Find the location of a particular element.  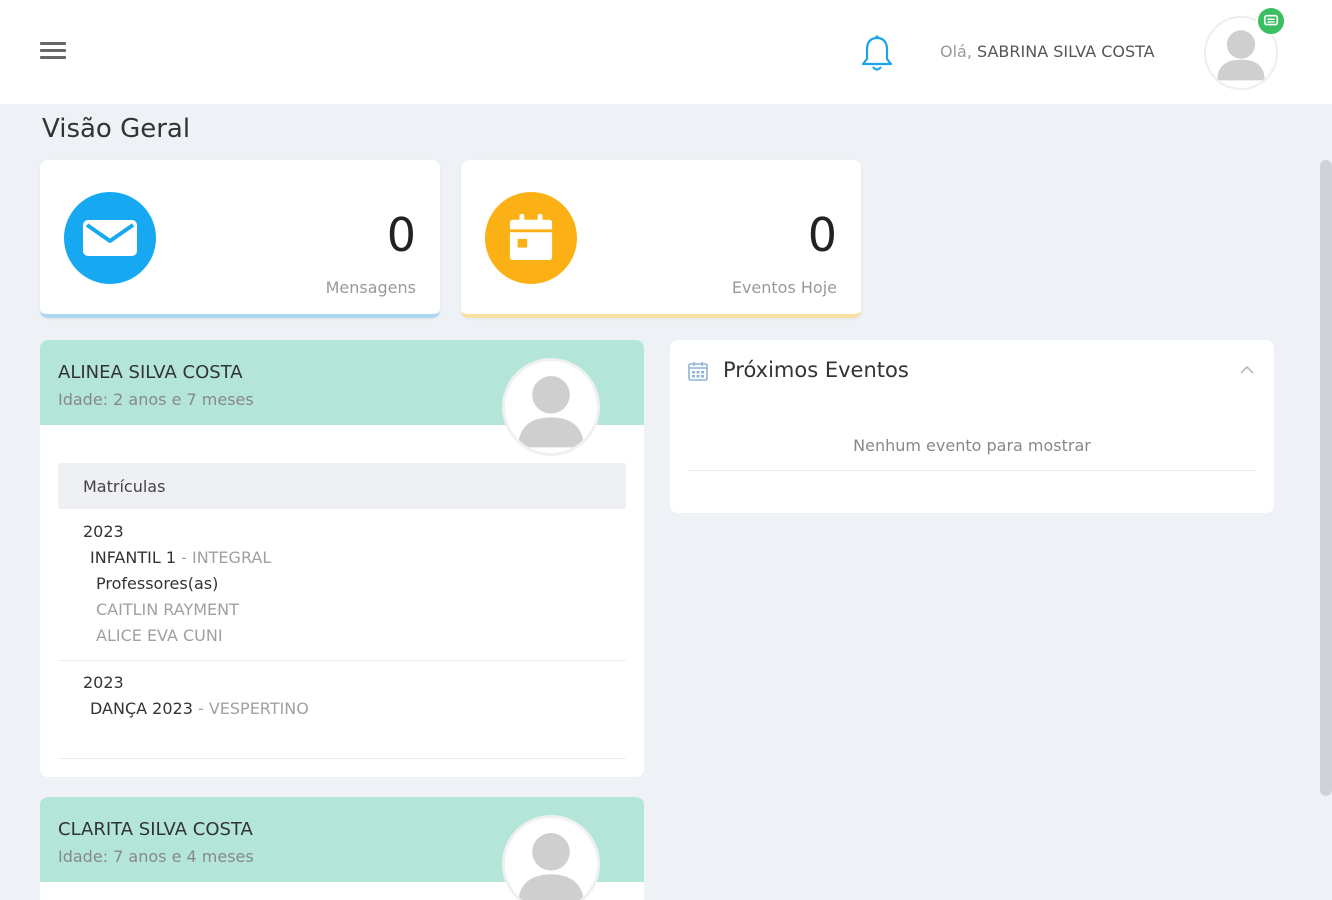

messages-label: Mensagens is located at coordinates (370, 287).